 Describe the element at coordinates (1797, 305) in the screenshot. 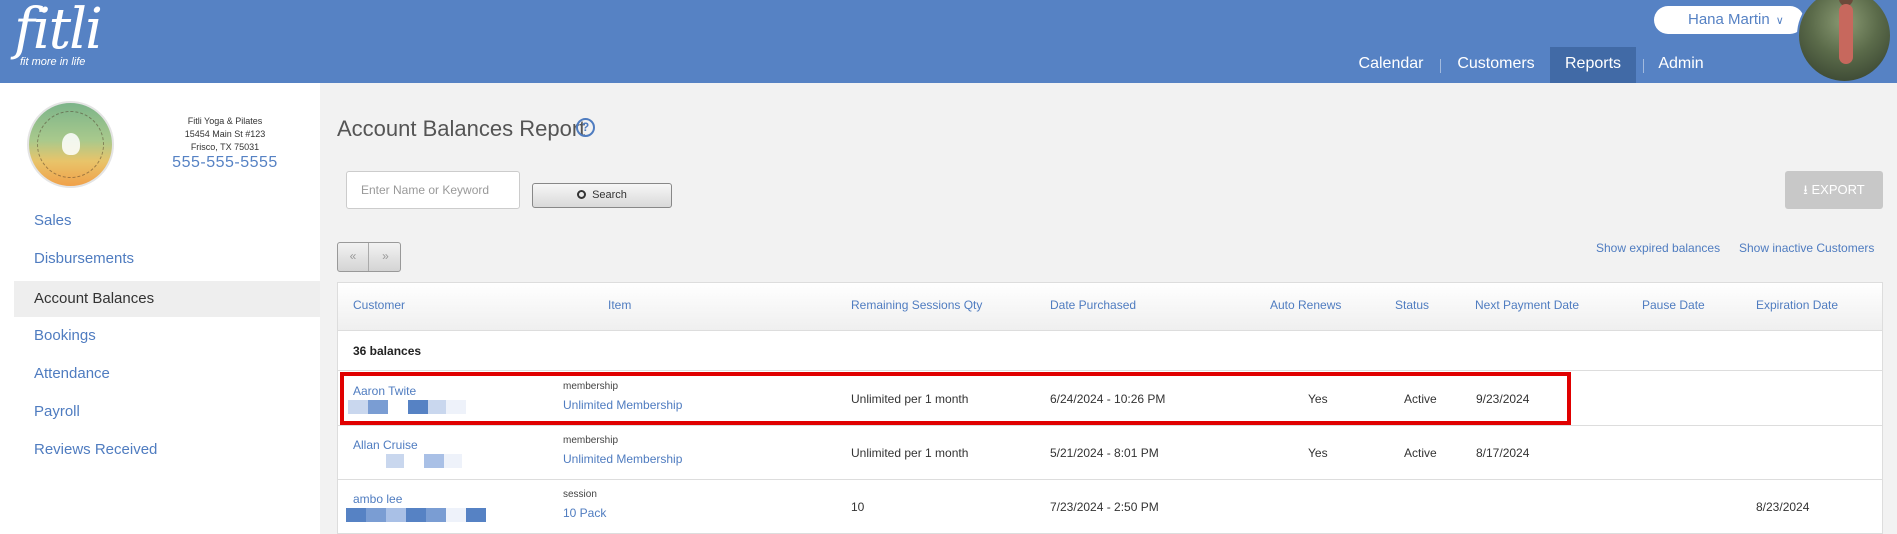

I see `col-expiration-date: Expiration Date` at that location.